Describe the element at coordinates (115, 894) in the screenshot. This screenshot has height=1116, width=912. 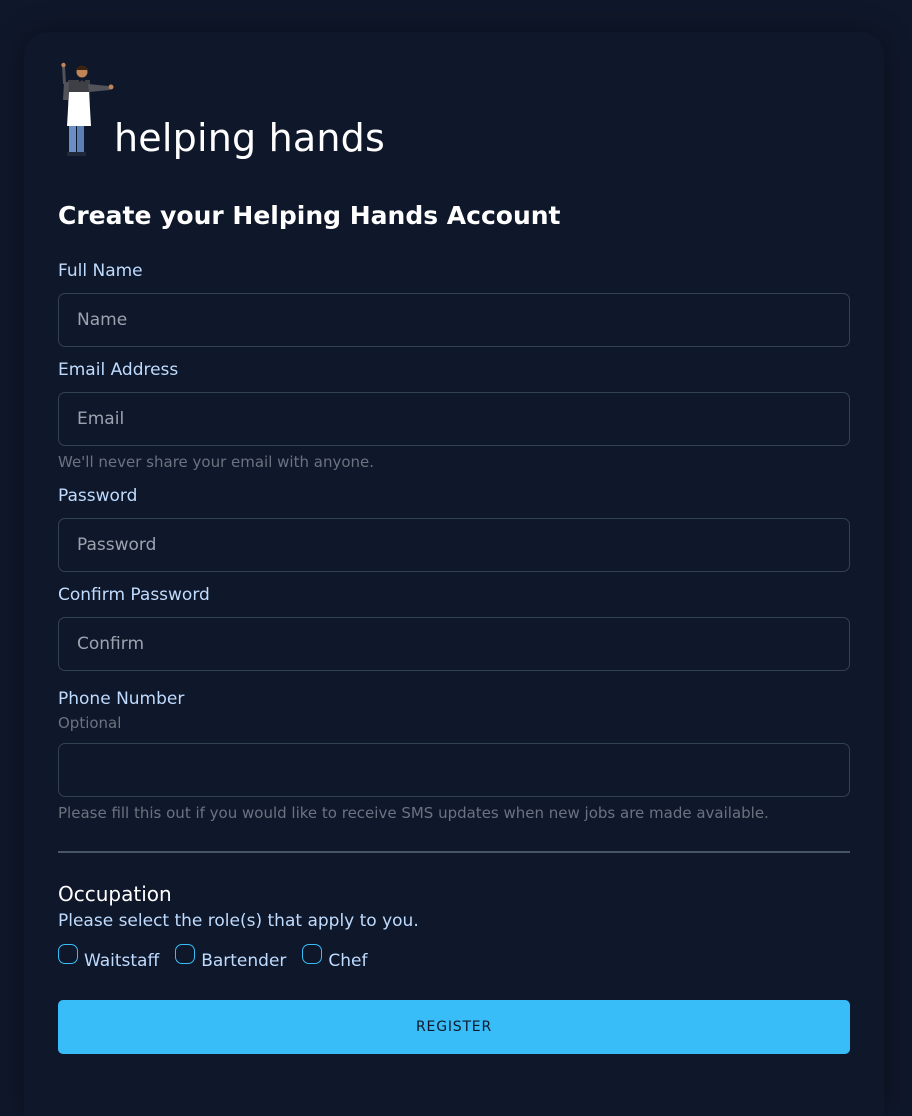
I see `occupation-heading: Occupation` at that location.